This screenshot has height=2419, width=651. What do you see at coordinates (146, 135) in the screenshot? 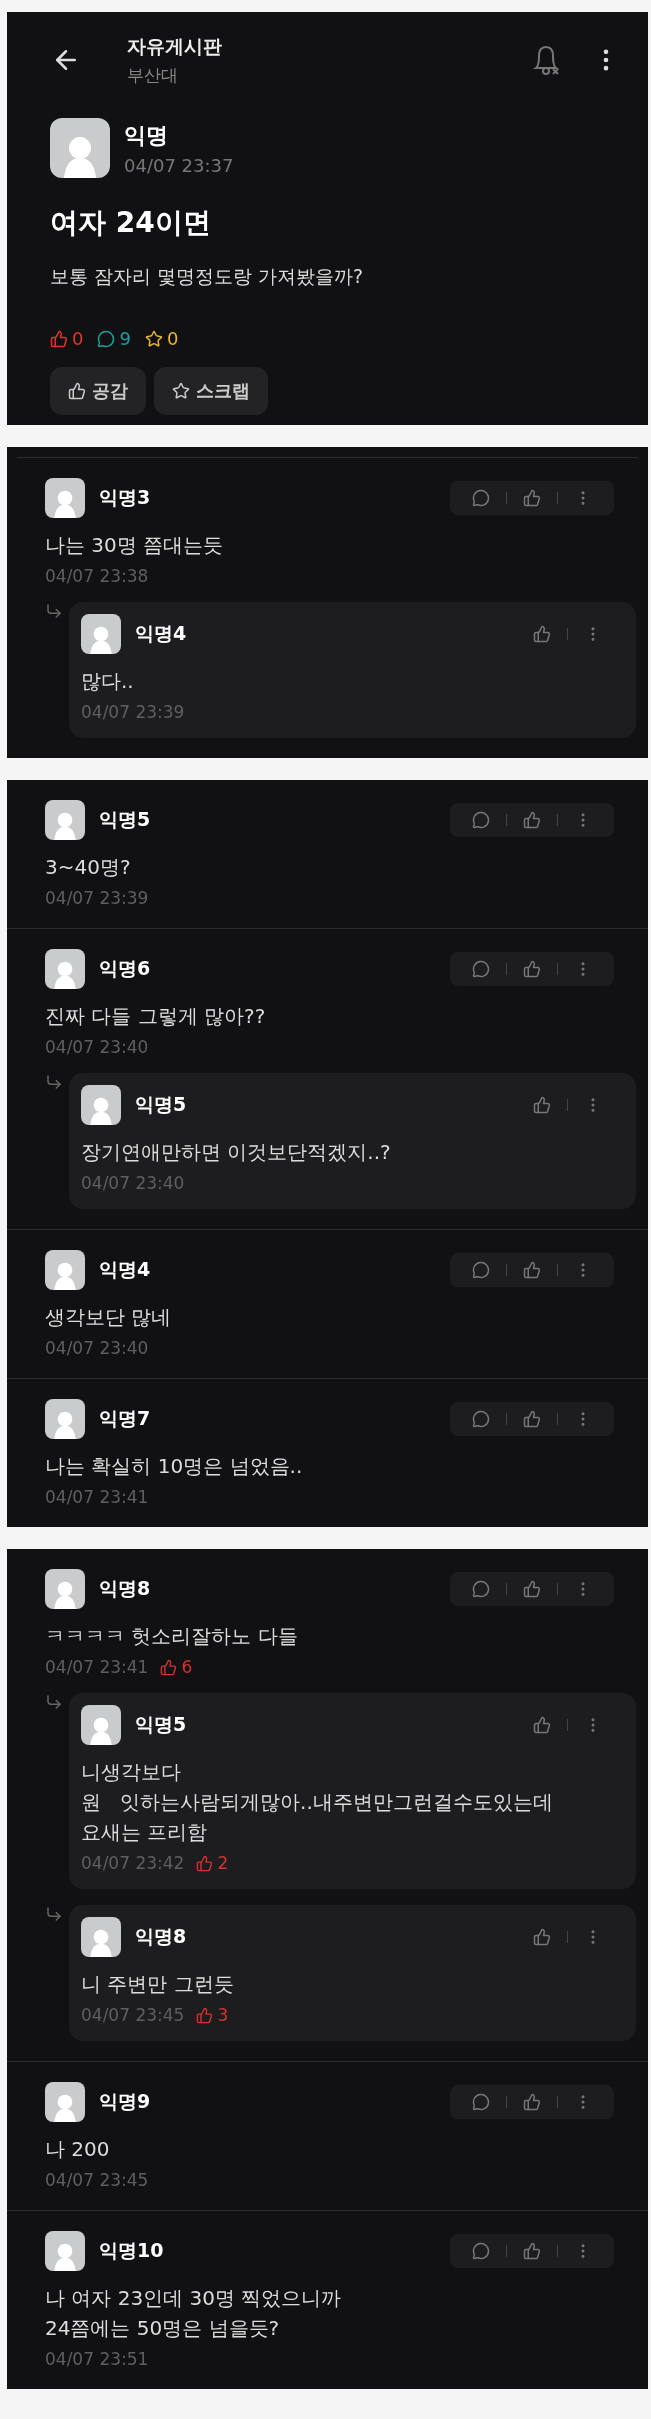
I see `post-author: 익명` at bounding box center [146, 135].